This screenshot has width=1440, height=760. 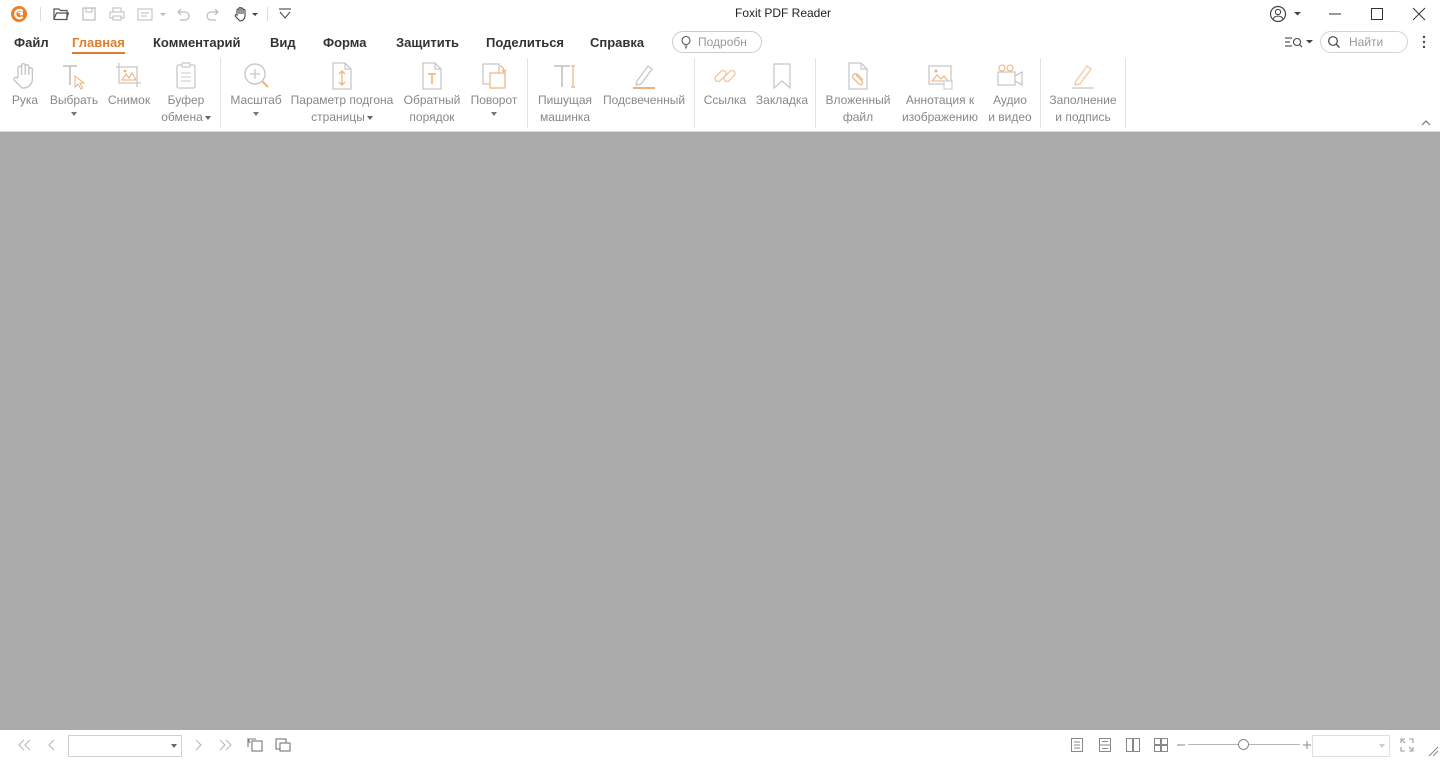 I want to click on rotate-button: Поворот, so click(x=494, y=95).